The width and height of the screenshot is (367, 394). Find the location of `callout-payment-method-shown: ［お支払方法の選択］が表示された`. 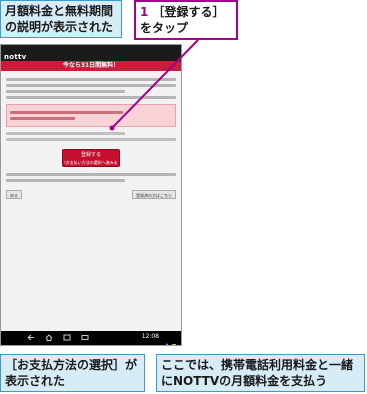

callout-payment-method-shown: ［お支払方法の選択］が表示された is located at coordinates (72, 373).